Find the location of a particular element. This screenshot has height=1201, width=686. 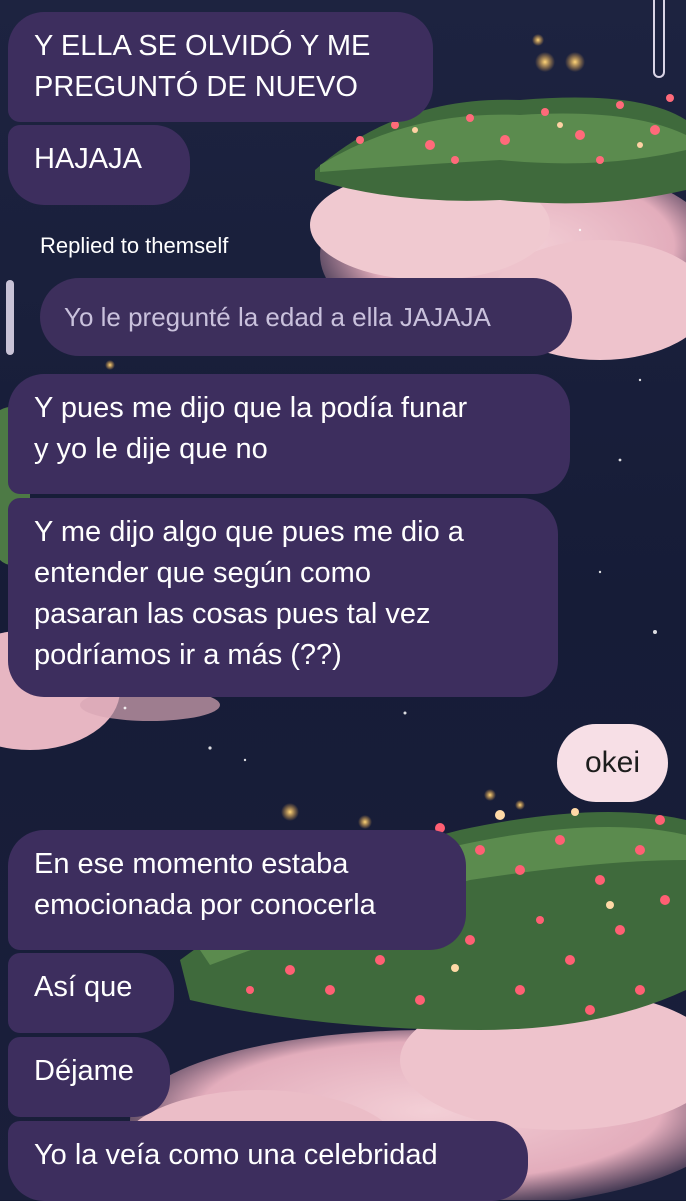

message-line: y yo le dije que no is located at coordinates (151, 449).